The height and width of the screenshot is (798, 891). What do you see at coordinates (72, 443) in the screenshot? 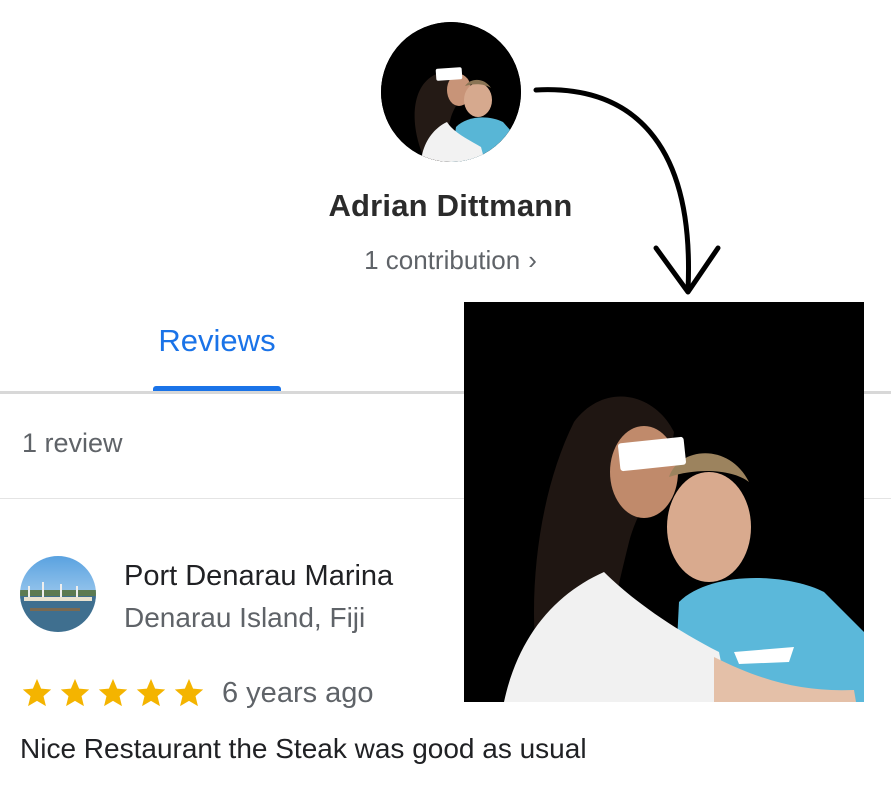
I see `review-count: 1 review` at bounding box center [72, 443].